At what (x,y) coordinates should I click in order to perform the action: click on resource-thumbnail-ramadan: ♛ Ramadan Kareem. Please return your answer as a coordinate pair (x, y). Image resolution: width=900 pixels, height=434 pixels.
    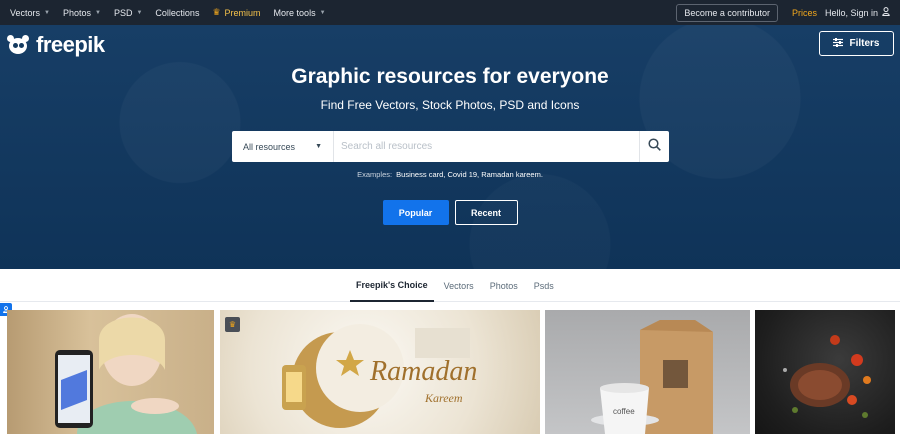
    Looking at the image, I should click on (380, 372).